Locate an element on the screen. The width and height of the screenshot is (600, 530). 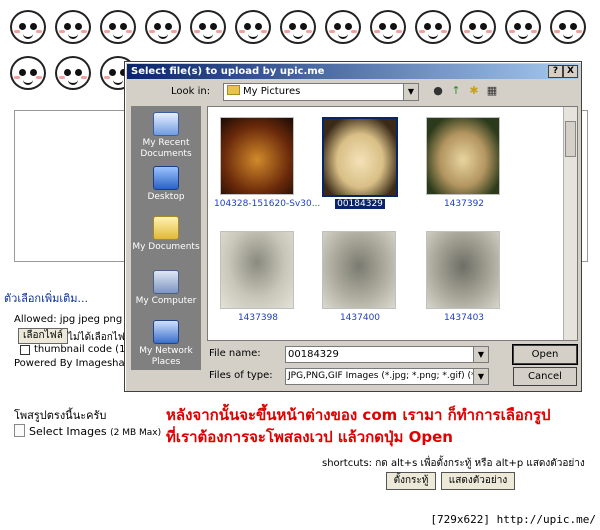
post-topic-button: ตั้งกระทู้ is located at coordinates (411, 481).